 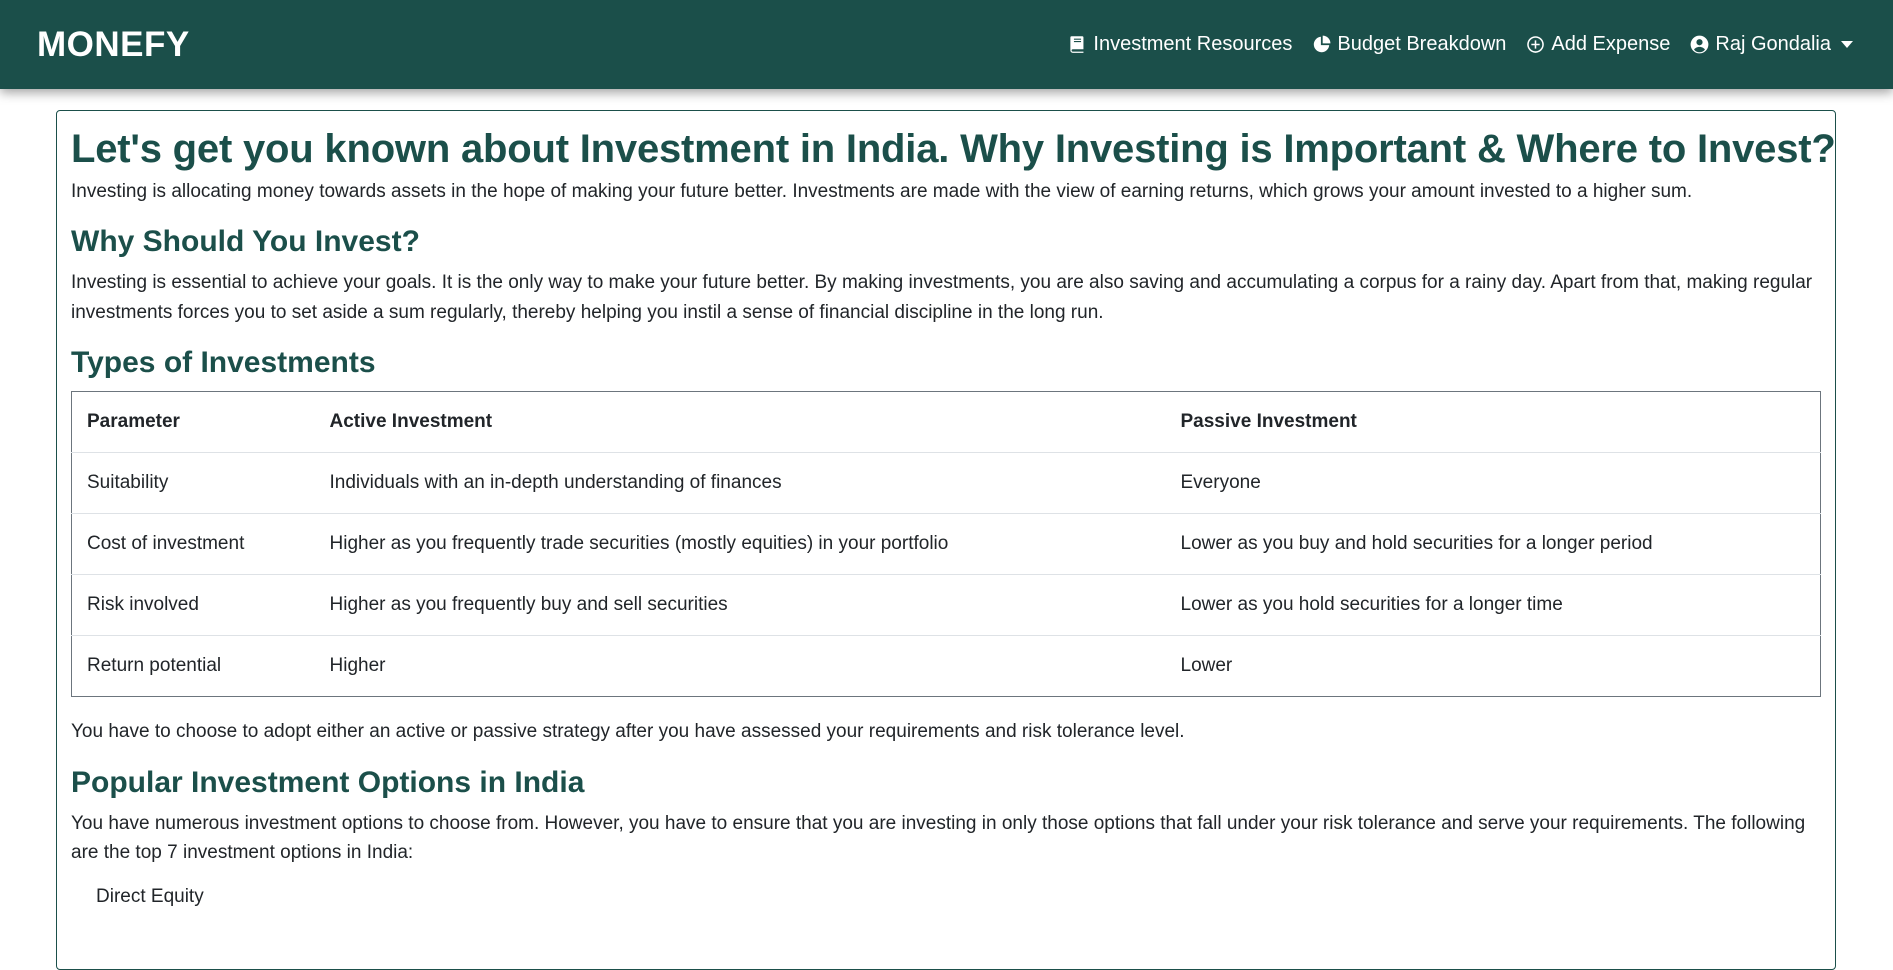 What do you see at coordinates (328, 782) in the screenshot?
I see `popular-options-heading: Popular Investment Options in India` at bounding box center [328, 782].